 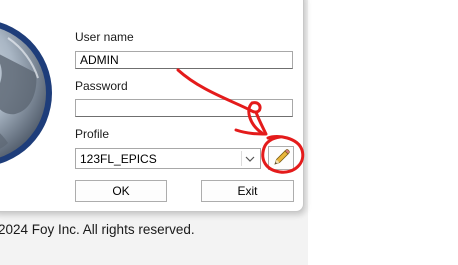 I want to click on password-input, so click(x=184, y=108).